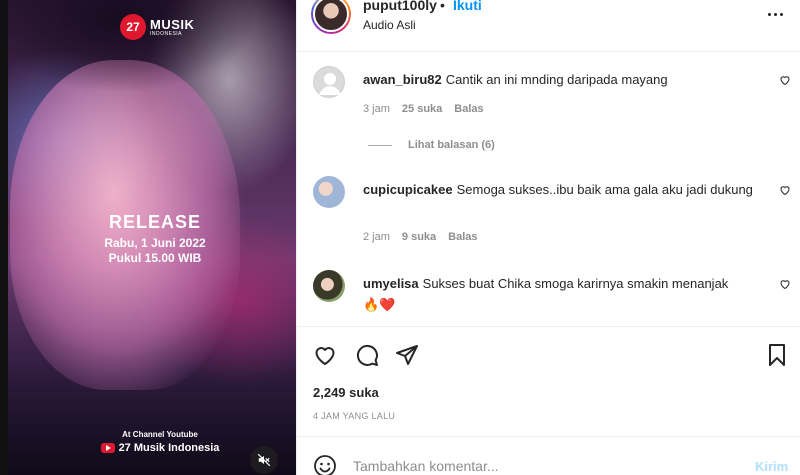 The image size is (800, 475). I want to click on follow-button: Ikuti, so click(467, 6).